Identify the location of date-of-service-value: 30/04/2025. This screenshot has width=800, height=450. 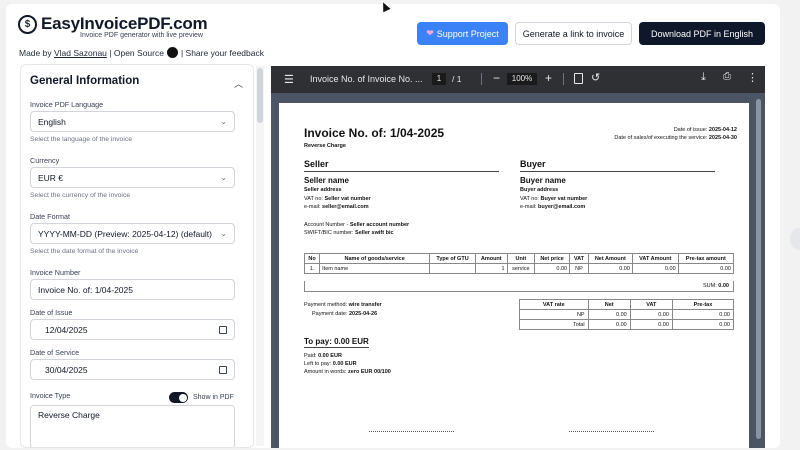
(66, 369).